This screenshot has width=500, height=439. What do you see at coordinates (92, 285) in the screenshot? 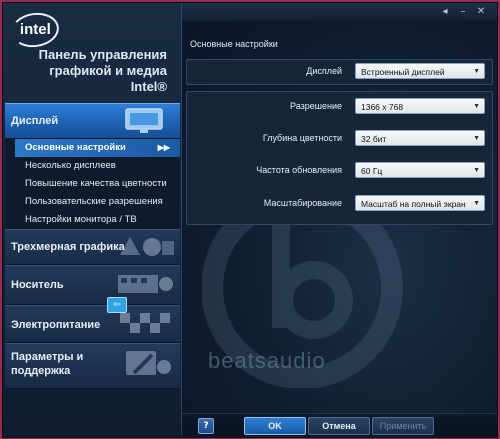
I see `category-media: Носитель` at bounding box center [92, 285].